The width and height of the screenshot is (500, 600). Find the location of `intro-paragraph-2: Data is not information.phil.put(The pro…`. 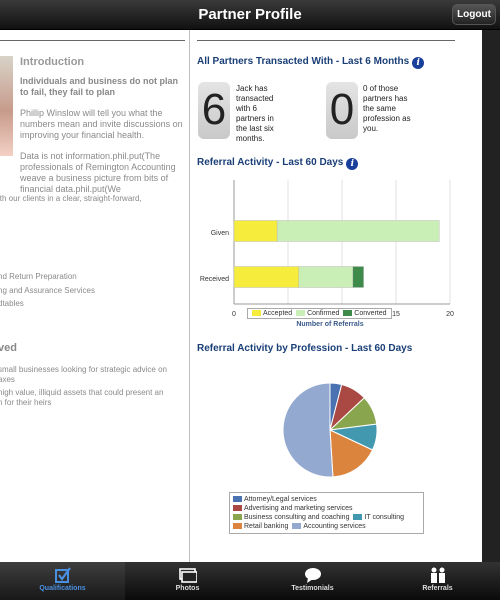

intro-paragraph-2: Data is not information.phil.put(The pro… is located at coordinates (98, 172).